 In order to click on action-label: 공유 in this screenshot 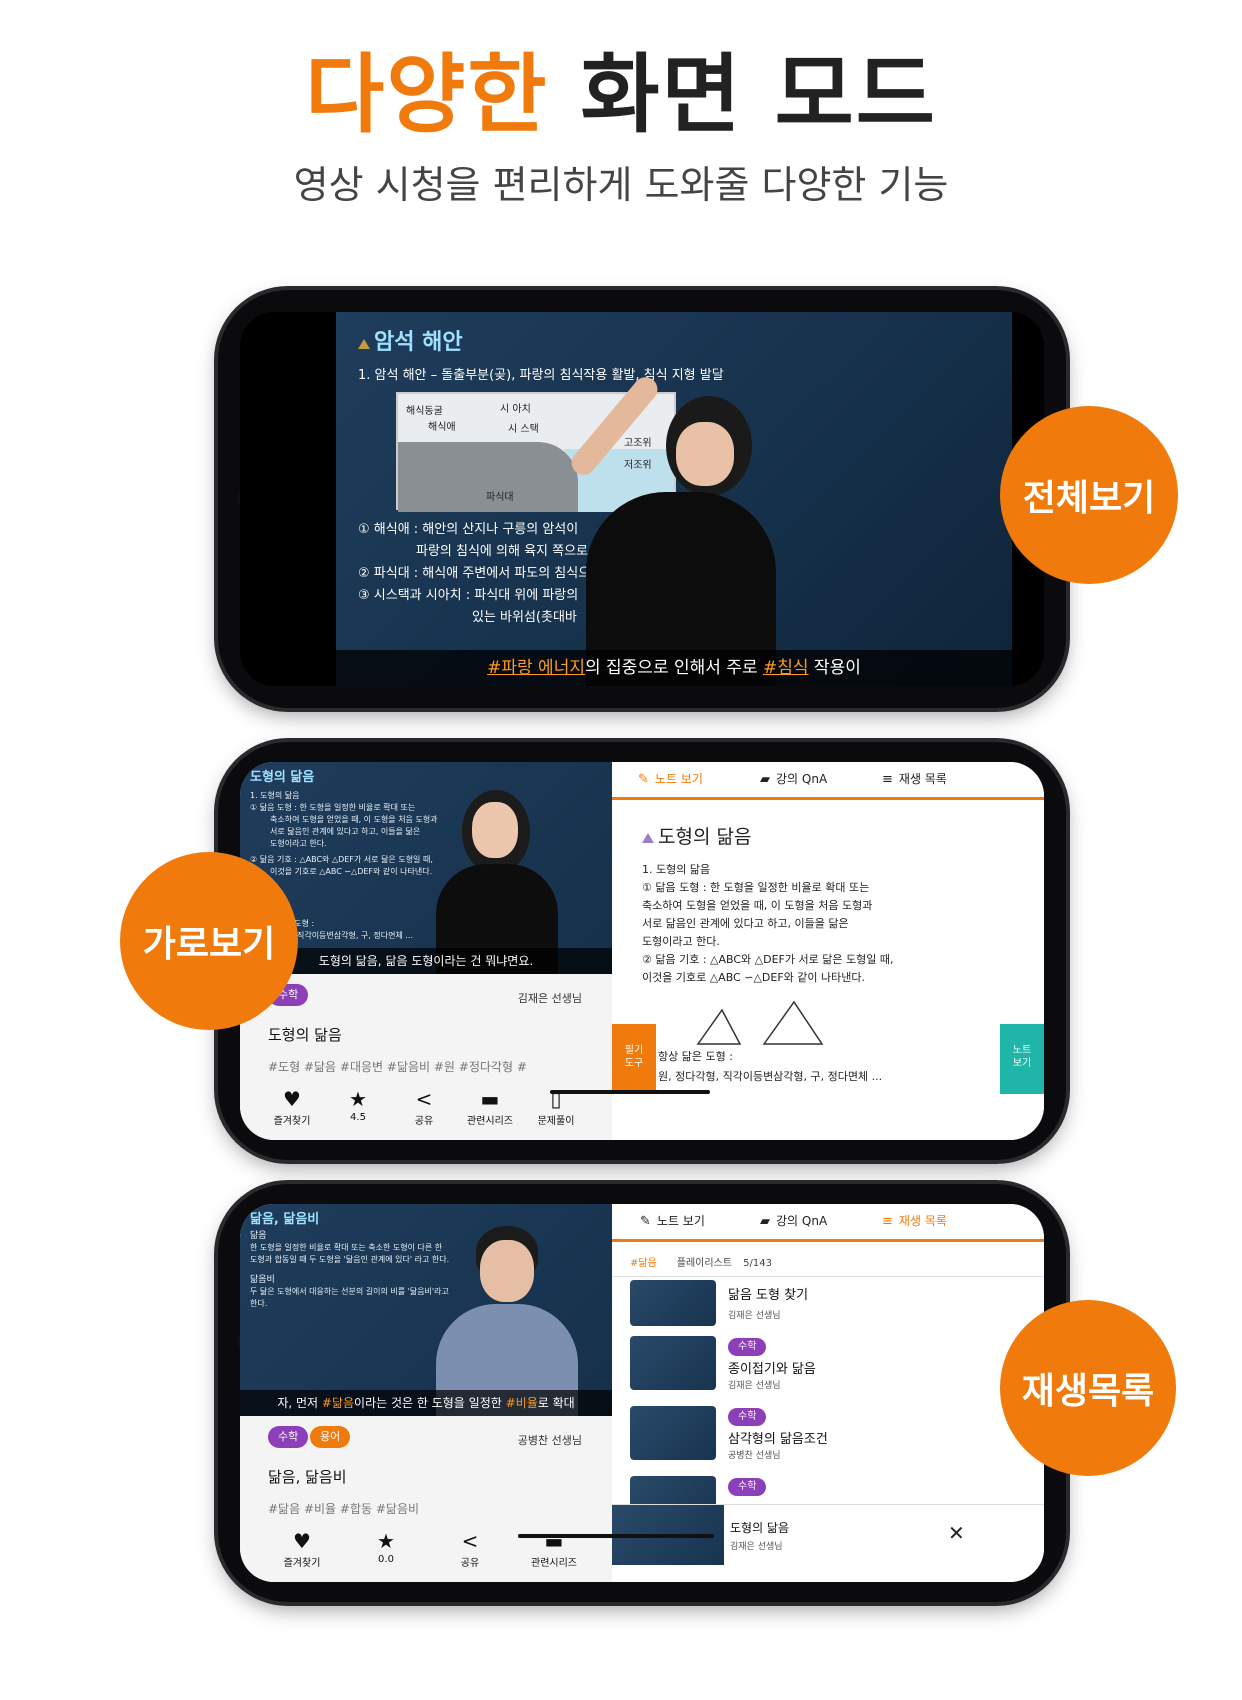, I will do `click(470, 1563)`.